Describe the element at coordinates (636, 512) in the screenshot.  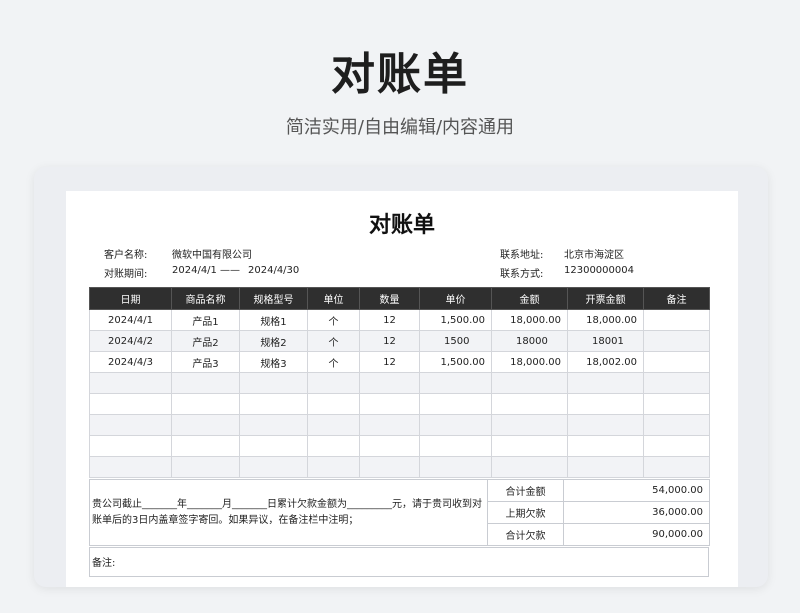
I see `previous-debt-value: 36,000.00` at that location.